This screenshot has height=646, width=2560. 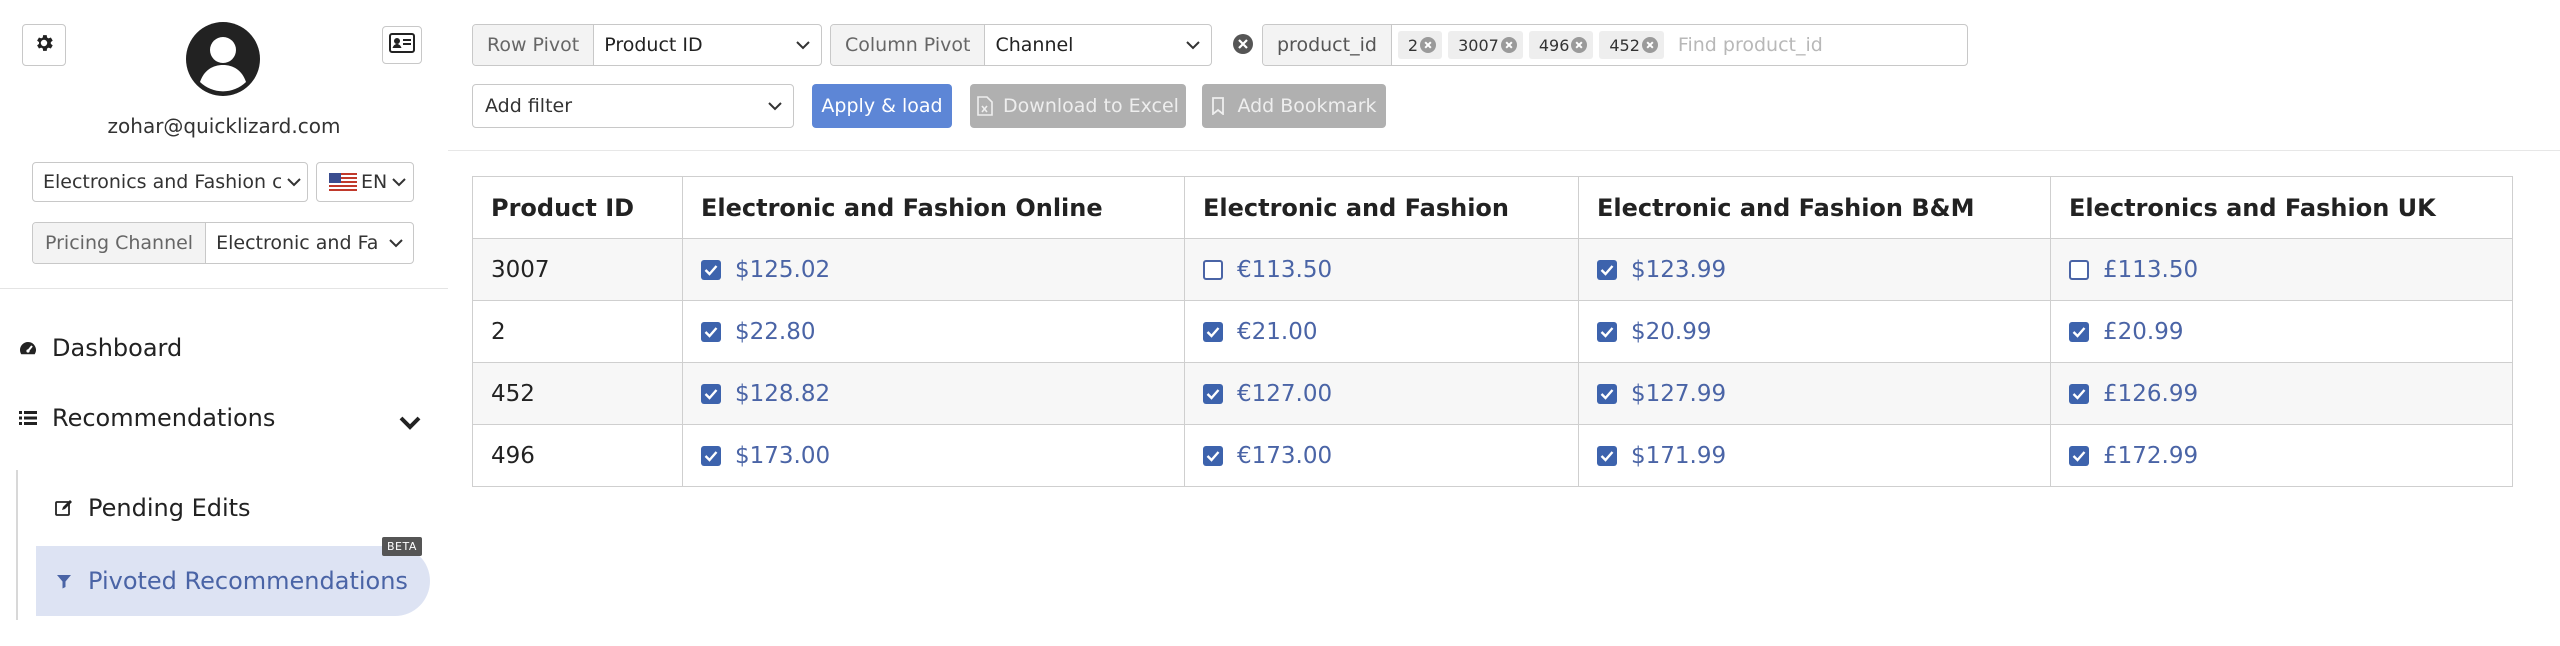 What do you see at coordinates (1243, 44) in the screenshot?
I see `close-circle-icon` at bounding box center [1243, 44].